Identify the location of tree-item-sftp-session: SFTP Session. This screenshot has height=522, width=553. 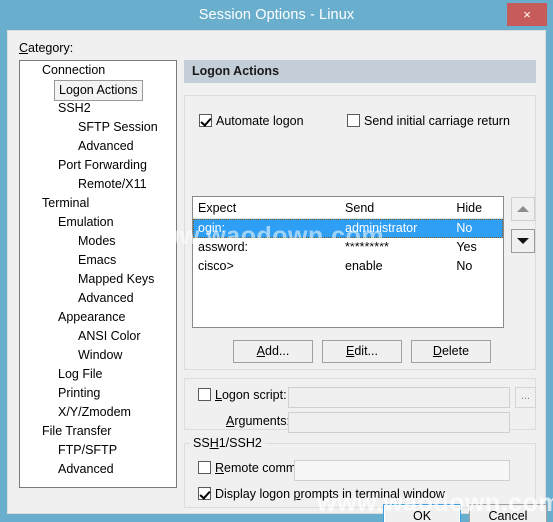
(98, 127).